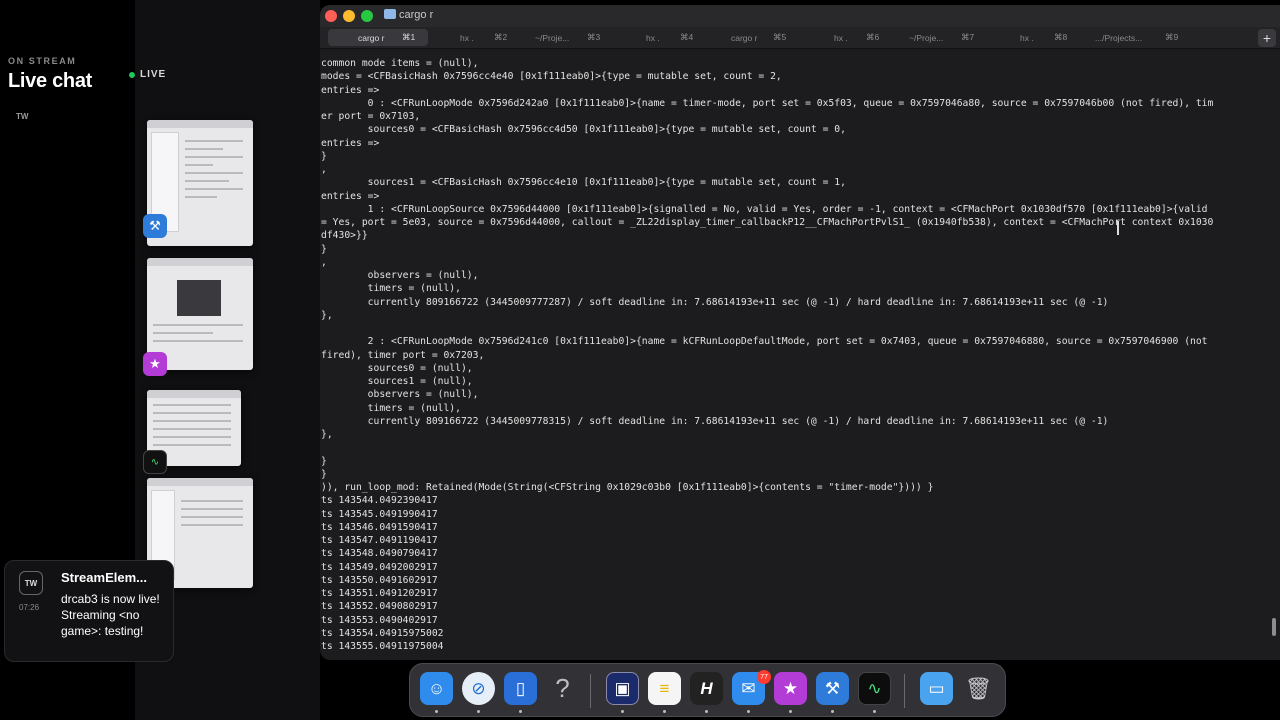 The width and height of the screenshot is (1280, 720). I want to click on dock: ☺ ⊘ ▯ ? ▣ ≡ H ✉ ★ ⚒ ∿ ▭ 🗑, so click(707, 690).